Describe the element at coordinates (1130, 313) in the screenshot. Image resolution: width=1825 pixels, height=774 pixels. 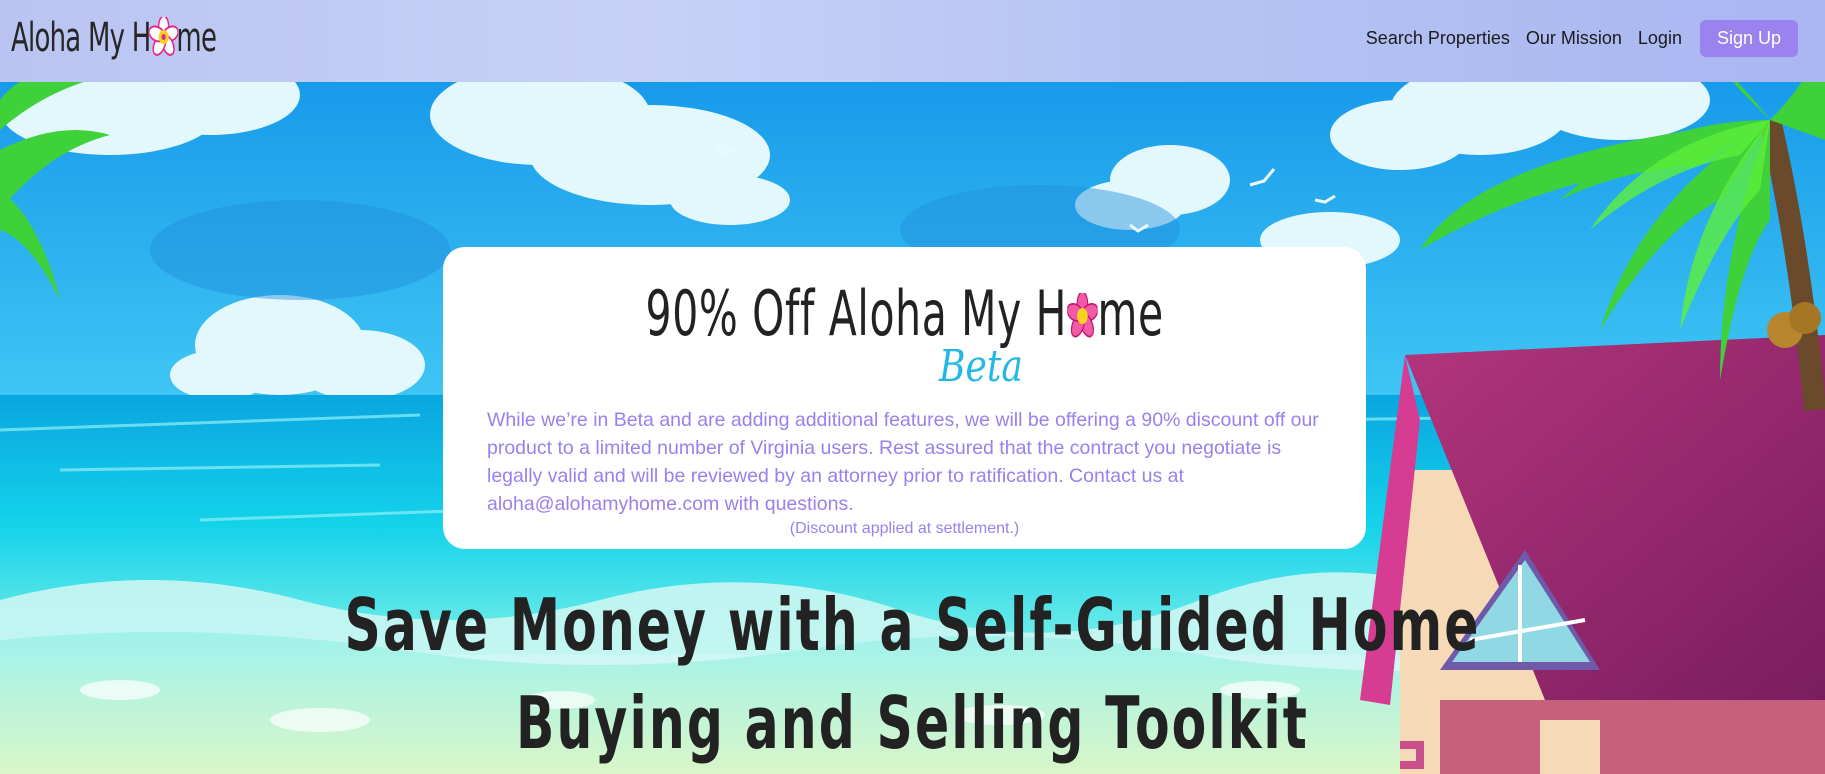
I see `promo-heading-suffix: me` at that location.